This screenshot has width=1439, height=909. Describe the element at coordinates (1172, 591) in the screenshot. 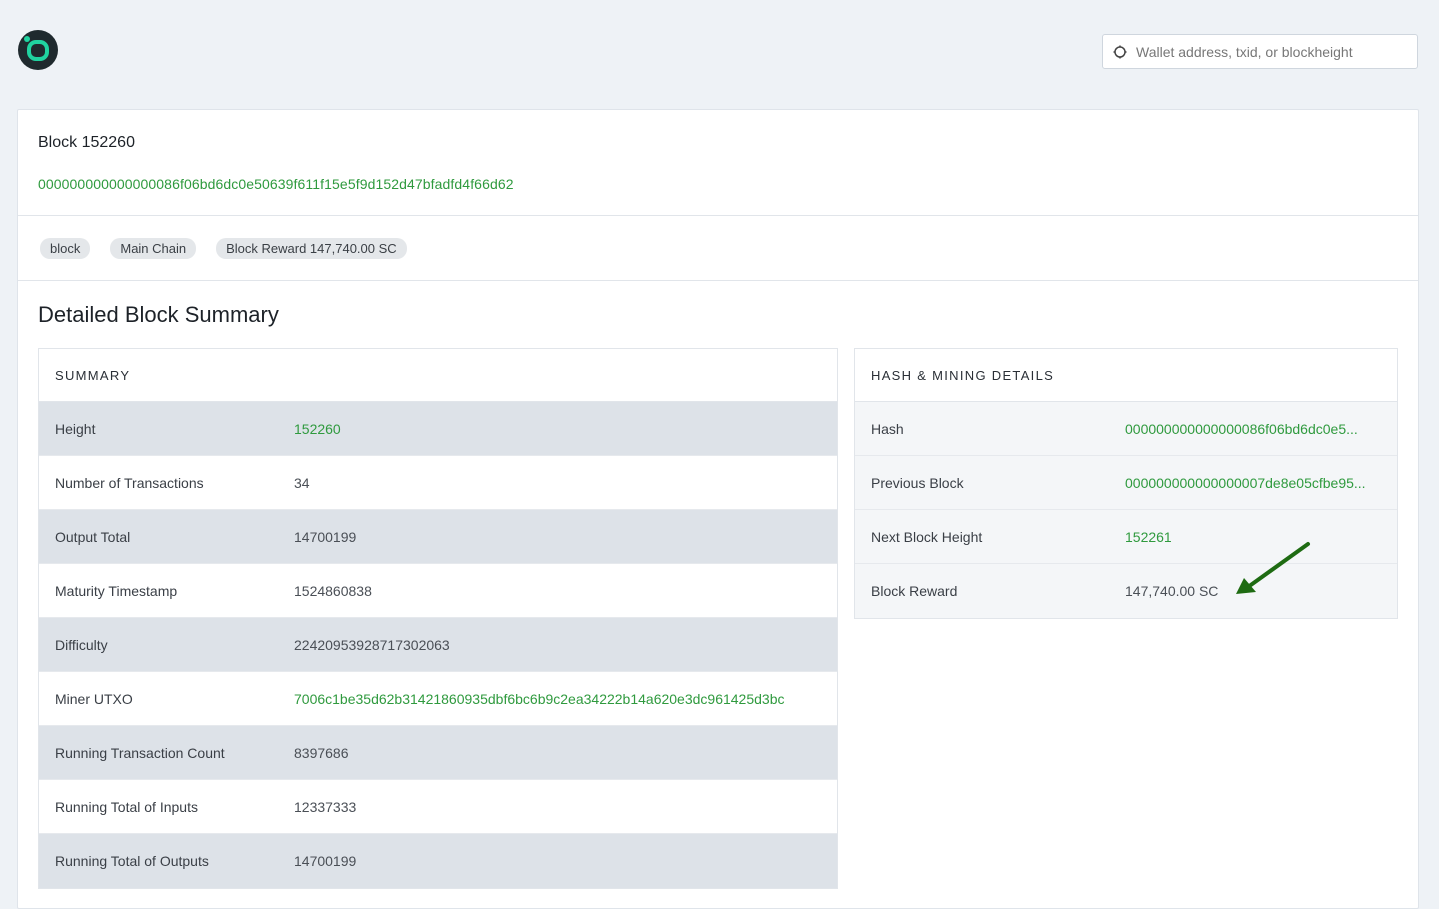

I see `block-reward-value: 147,740.00 SC` at that location.